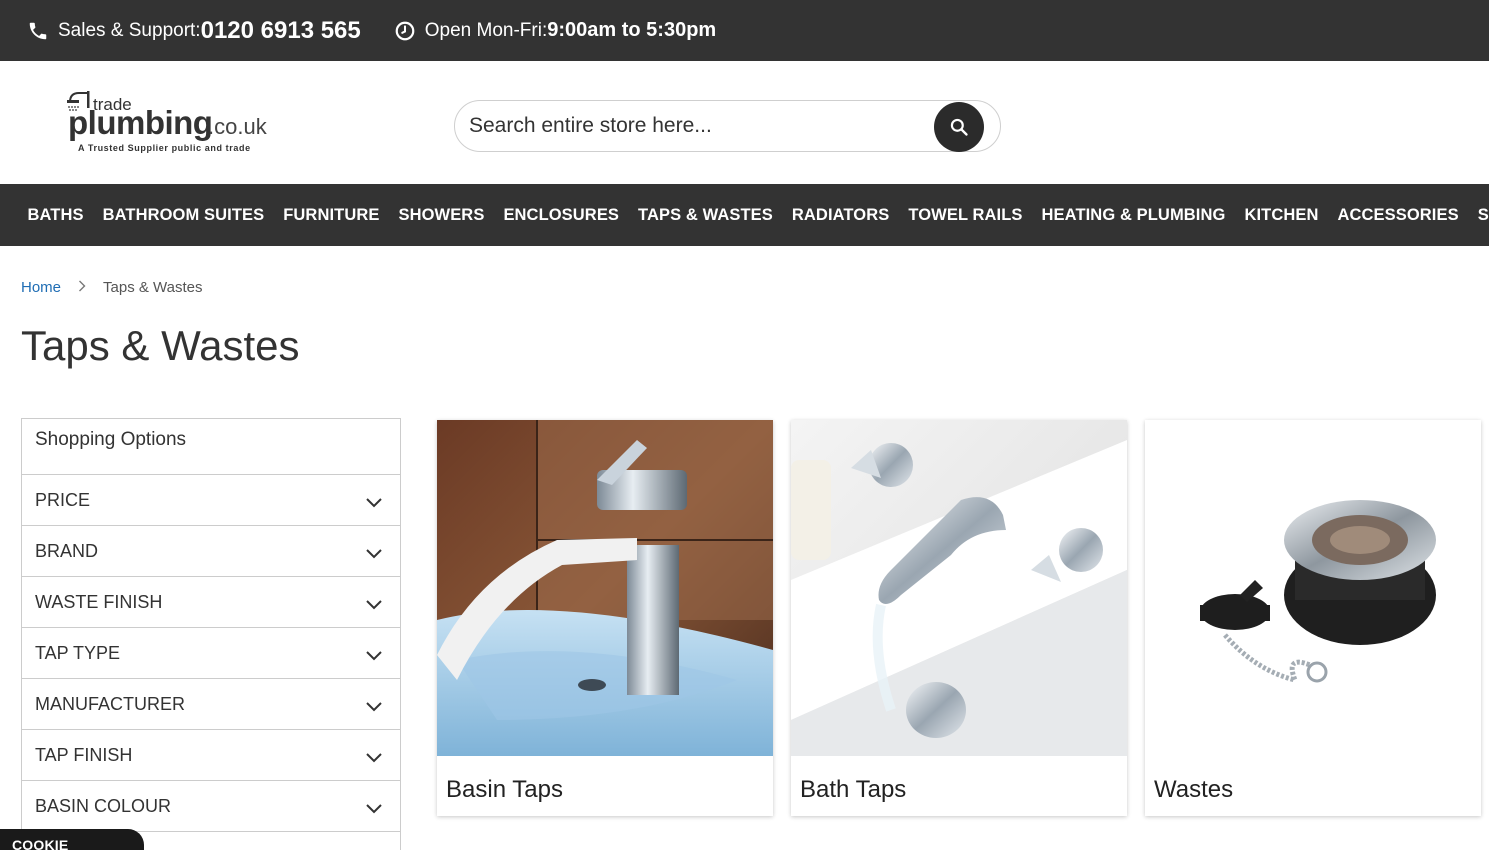 This screenshot has width=1489, height=850. Describe the element at coordinates (129, 30) in the screenshot. I see `sales-label: Sales & Support:` at that location.